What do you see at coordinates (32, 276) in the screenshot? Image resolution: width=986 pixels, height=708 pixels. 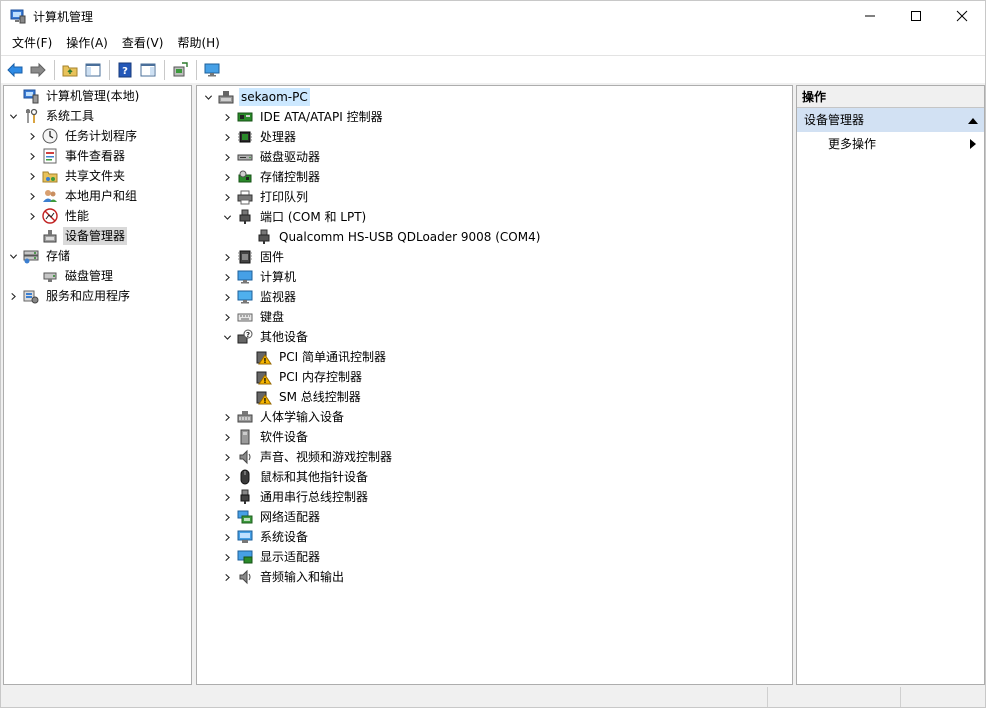 I see `chevron-placeholder` at bounding box center [32, 276].